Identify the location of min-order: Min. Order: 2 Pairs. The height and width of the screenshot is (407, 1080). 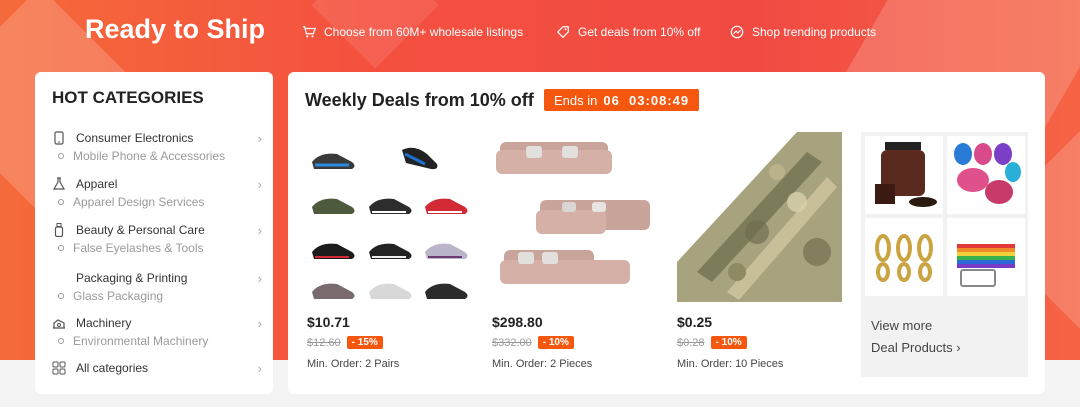
(353, 364).